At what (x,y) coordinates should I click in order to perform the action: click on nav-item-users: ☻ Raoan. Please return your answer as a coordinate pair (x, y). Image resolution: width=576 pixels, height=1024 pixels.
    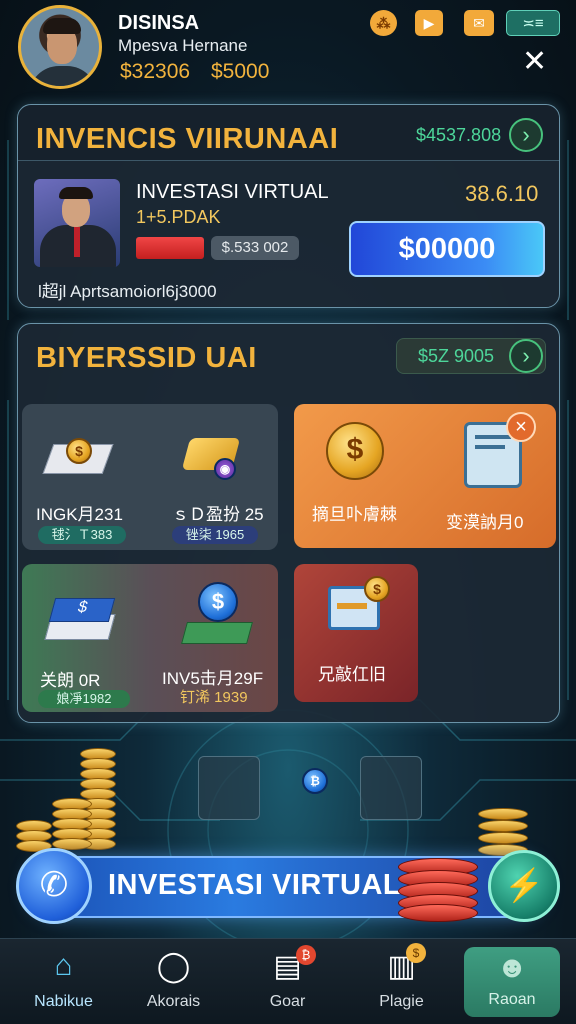
    Looking at the image, I should click on (512, 982).